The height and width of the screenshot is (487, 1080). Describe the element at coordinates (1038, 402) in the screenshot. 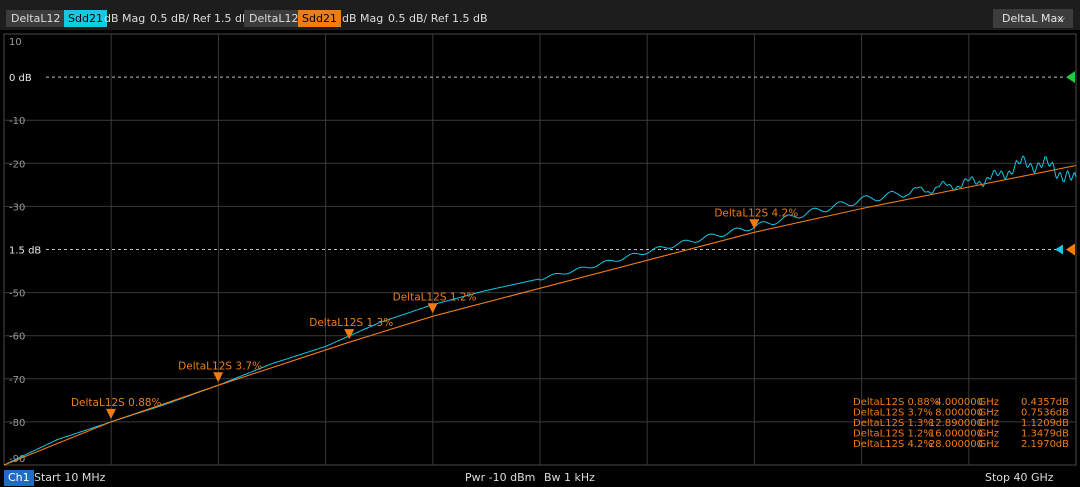

I see `marker-table-cell: 0.4357` at that location.